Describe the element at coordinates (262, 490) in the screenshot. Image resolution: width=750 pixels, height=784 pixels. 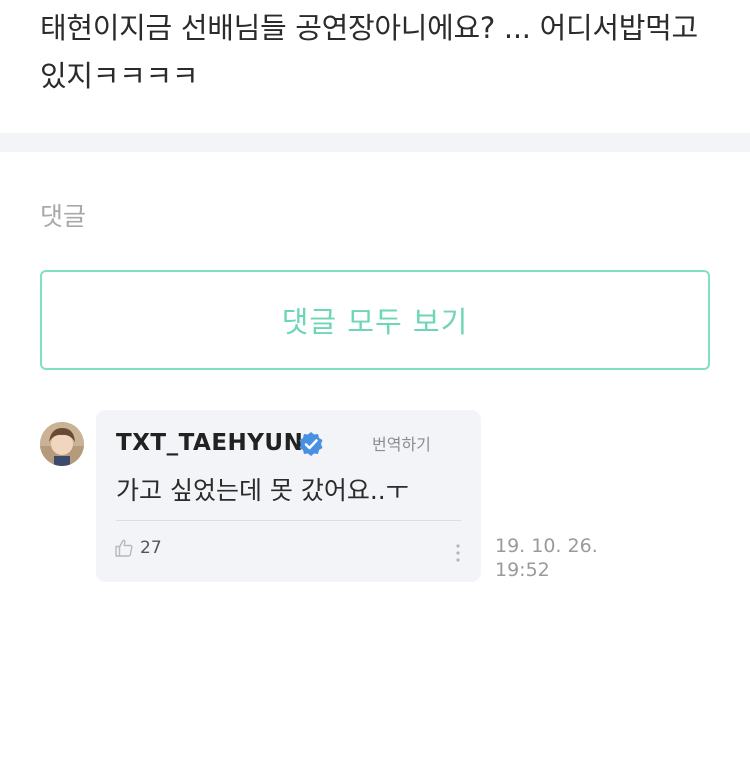
I see `comment-text: 가고 싶었는데 못 갔어요..ㅜ` at that location.